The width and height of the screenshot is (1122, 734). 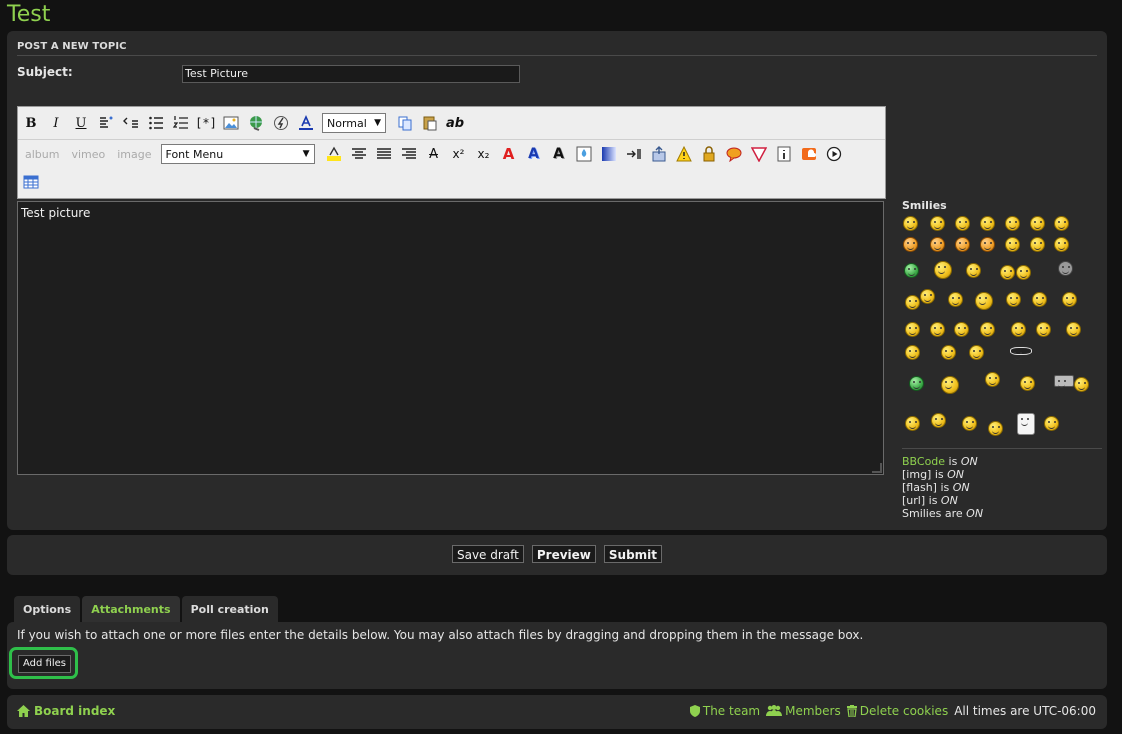 What do you see at coordinates (803, 711) in the screenshot?
I see `members-link: Members` at bounding box center [803, 711].